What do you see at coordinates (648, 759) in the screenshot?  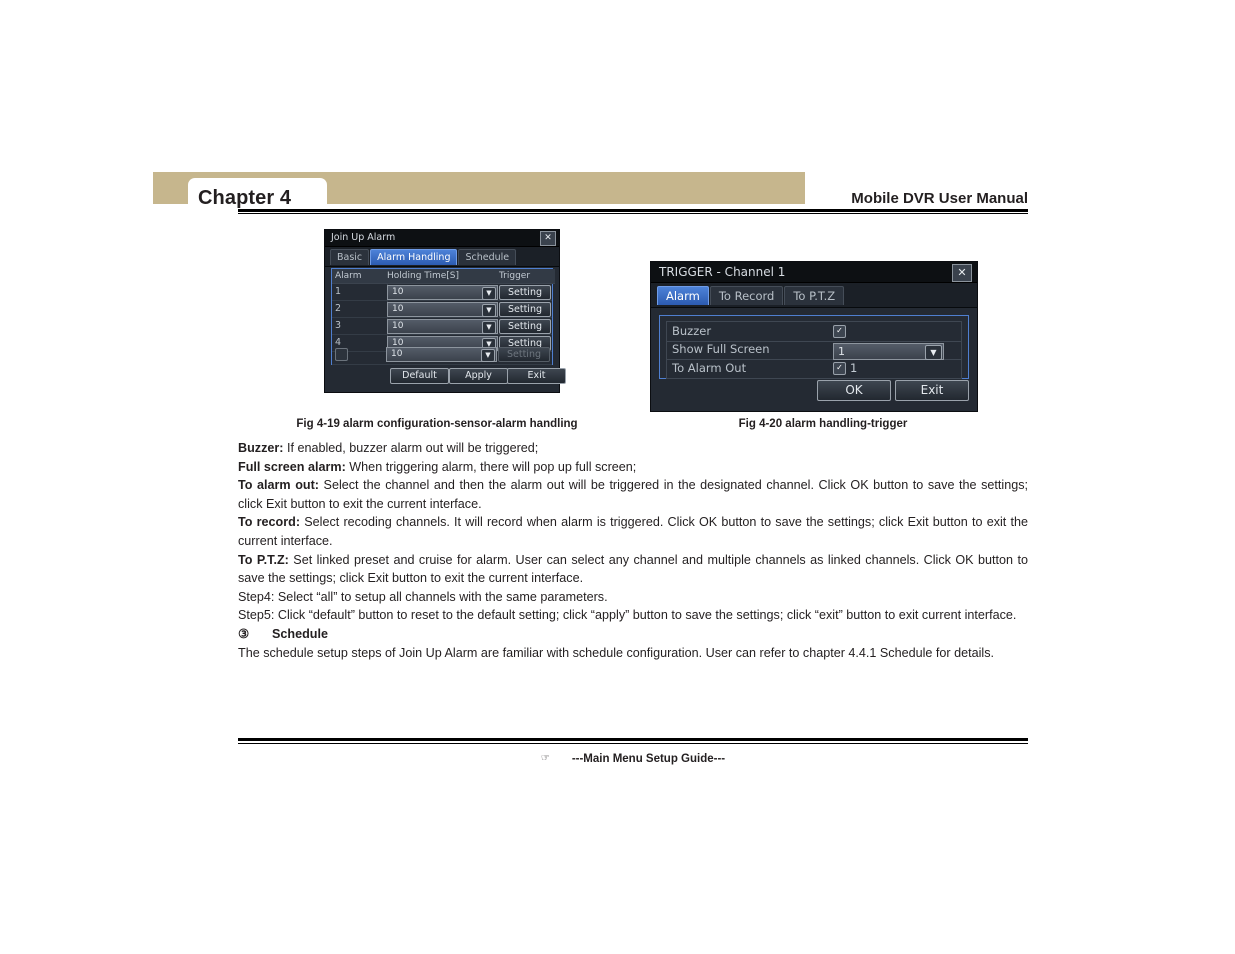 I see `footer-label: ---Main Menu Setup Guide---` at bounding box center [648, 759].